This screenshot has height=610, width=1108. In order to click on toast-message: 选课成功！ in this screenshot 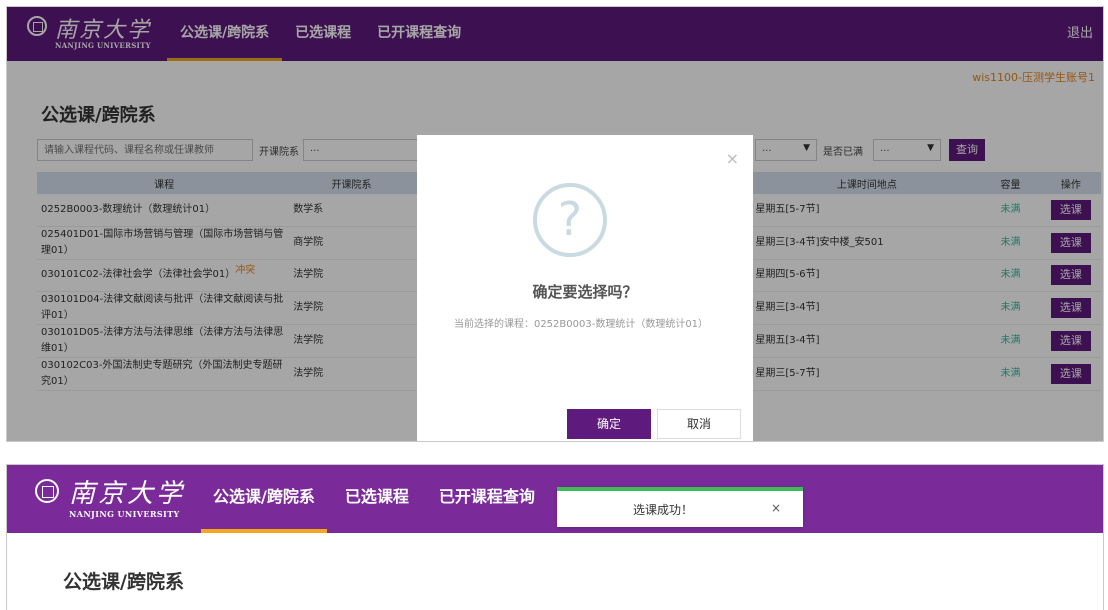, I will do `click(662, 510)`.